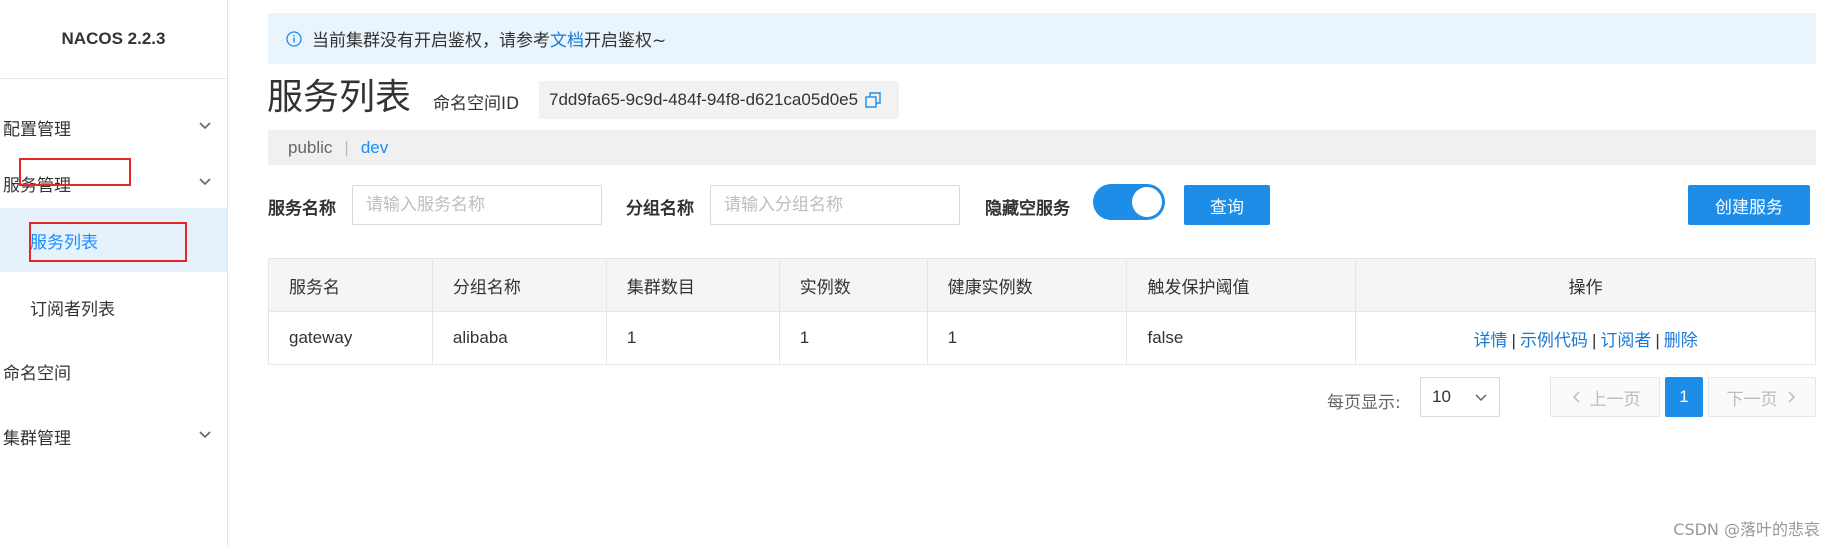 The image size is (1834, 546). What do you see at coordinates (310, 148) in the screenshot?
I see `namespace-public: public` at bounding box center [310, 148].